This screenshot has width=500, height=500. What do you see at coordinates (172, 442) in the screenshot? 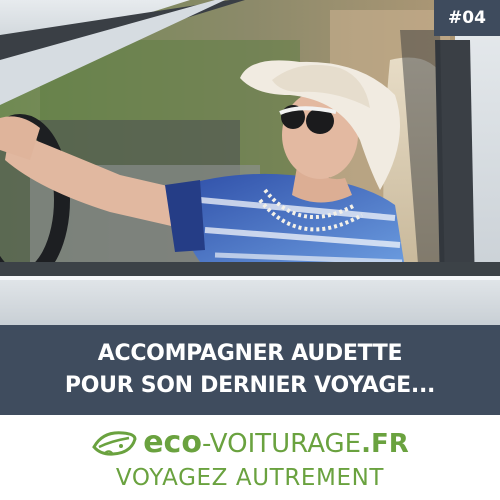
I see `brand-name-eco: eco` at bounding box center [172, 442].